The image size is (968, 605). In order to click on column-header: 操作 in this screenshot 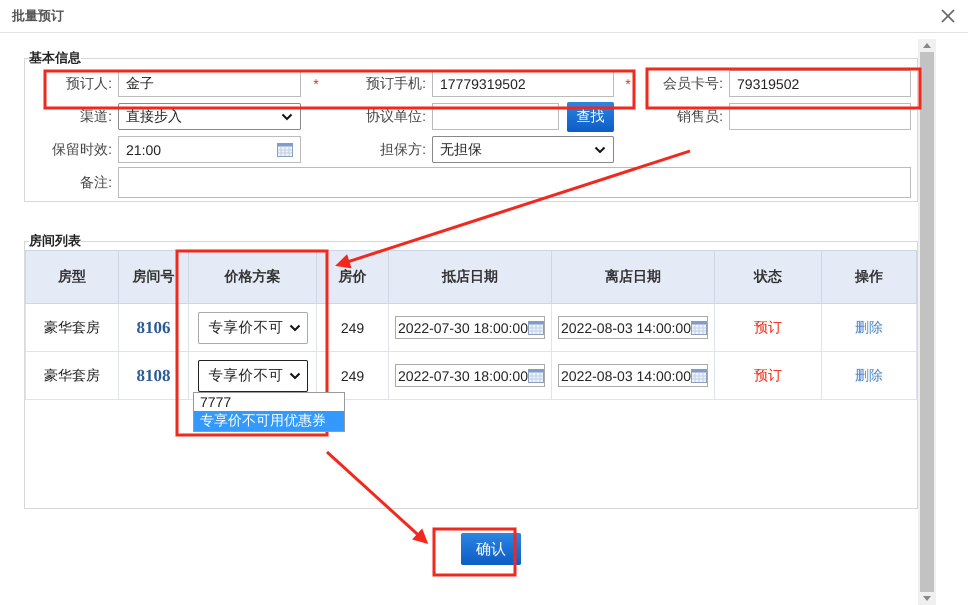, I will do `click(869, 277)`.